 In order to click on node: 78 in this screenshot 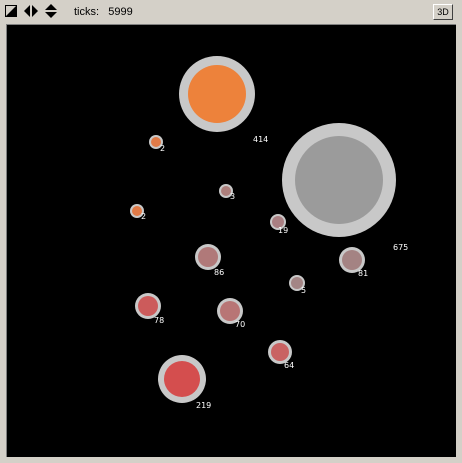, I will do `click(149, 309)`.